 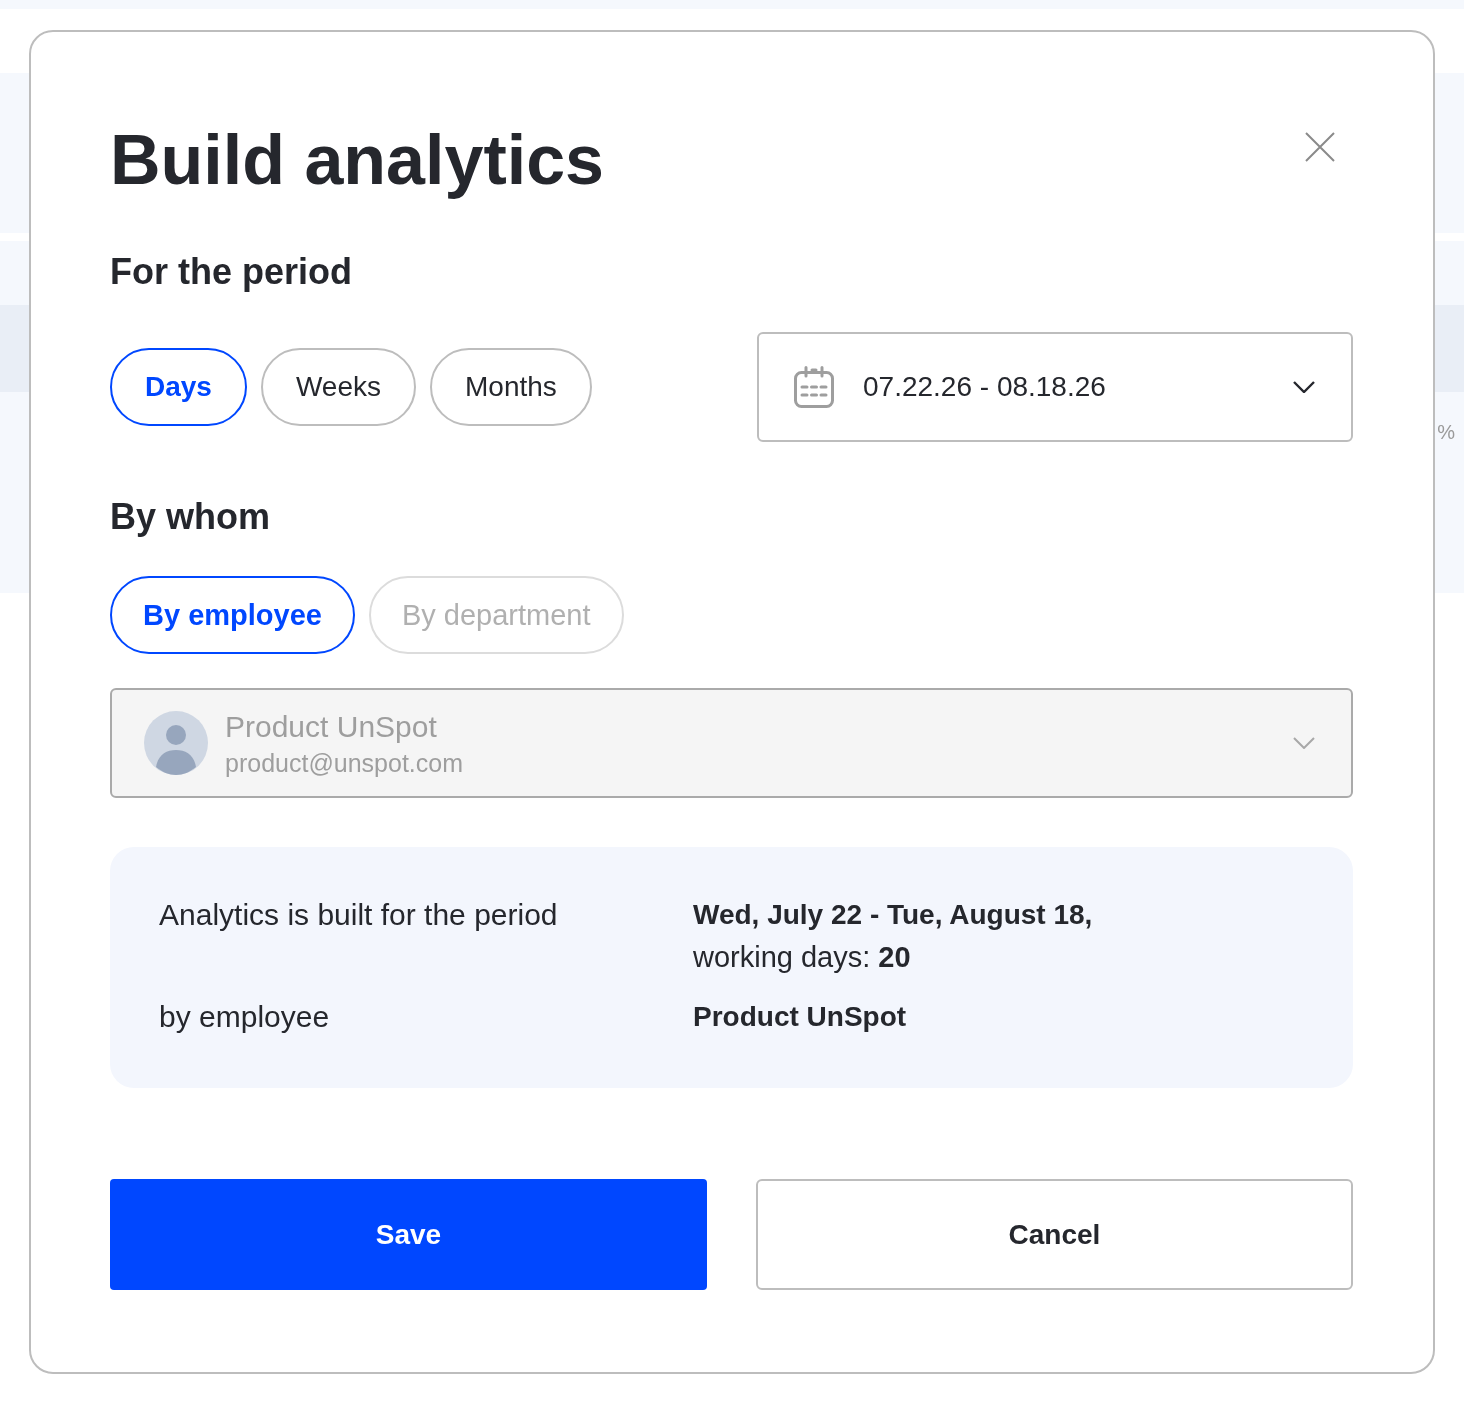 I want to click on period-tab: Months, so click(x=511, y=387).